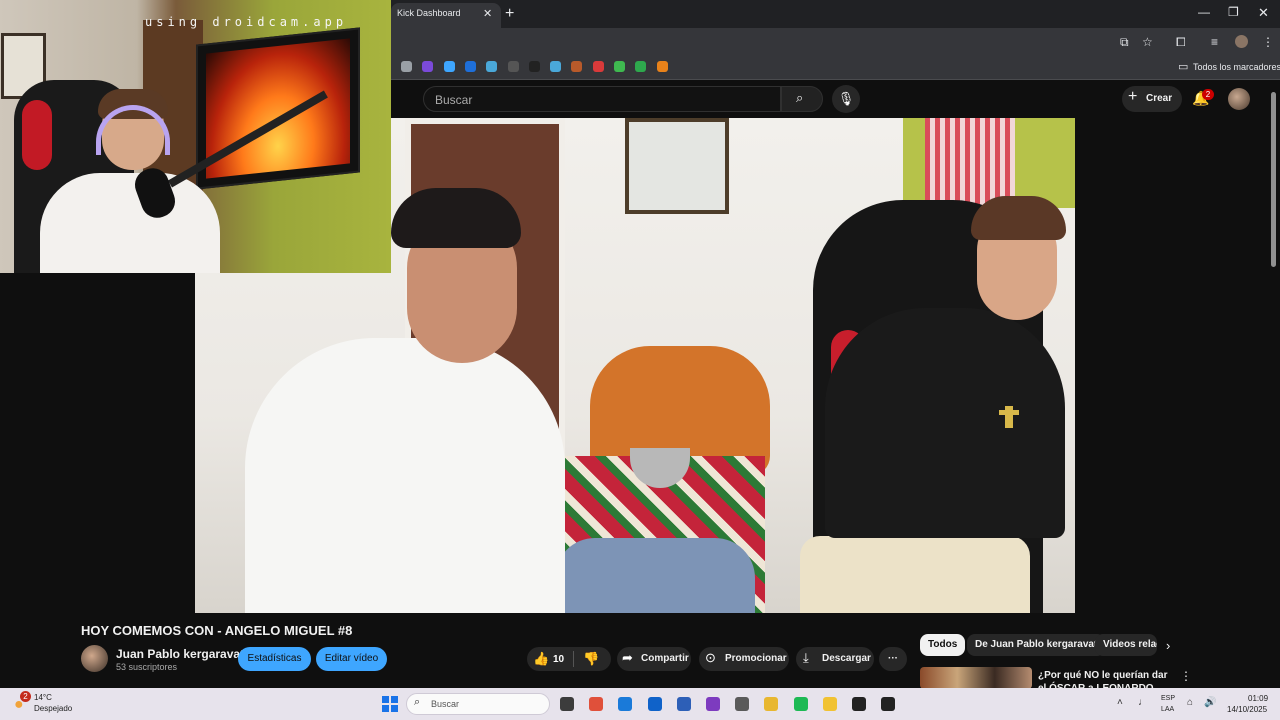 This screenshot has height=720, width=1280. Describe the element at coordinates (429, 13) in the screenshot. I see `tab-title: Kick Dashboard` at that location.